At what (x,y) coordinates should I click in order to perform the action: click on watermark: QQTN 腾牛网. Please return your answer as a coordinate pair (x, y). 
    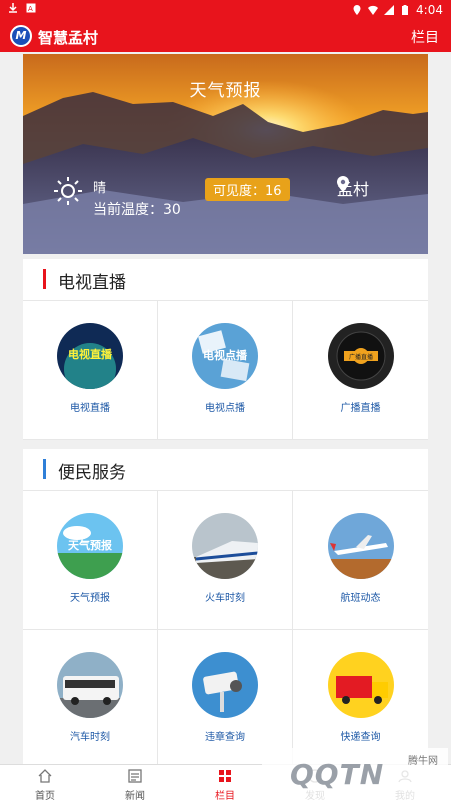
    Looking at the image, I should click on (355, 774).